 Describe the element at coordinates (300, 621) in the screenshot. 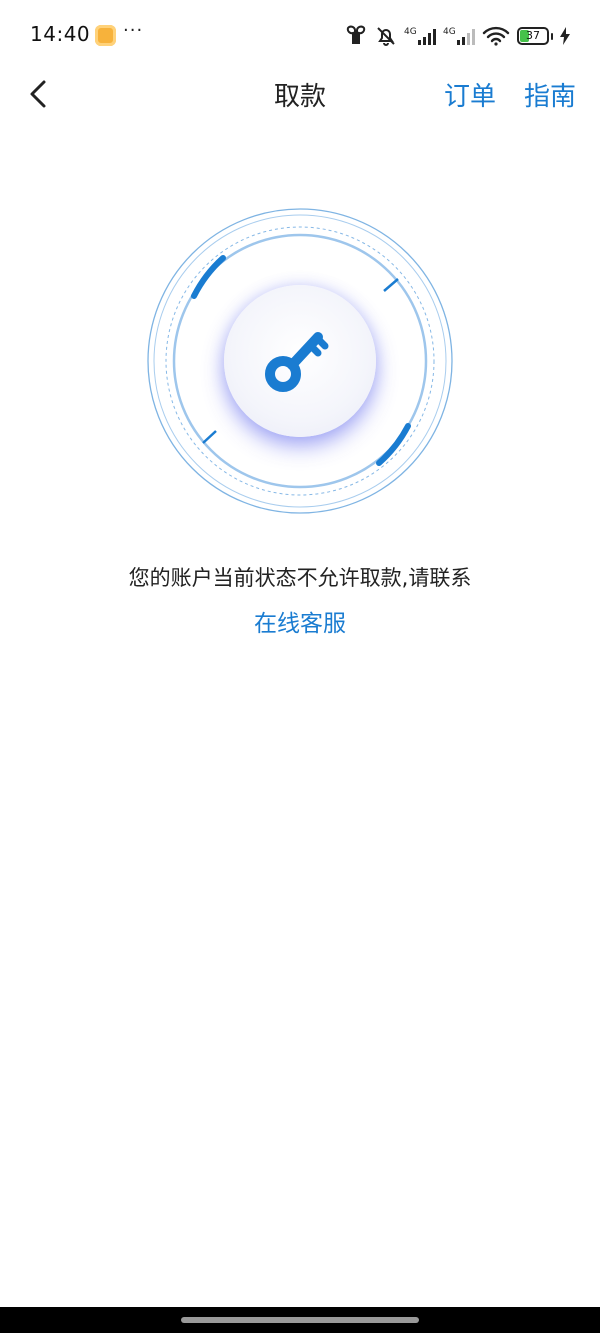

I see `online-service-link: 在线客服` at that location.